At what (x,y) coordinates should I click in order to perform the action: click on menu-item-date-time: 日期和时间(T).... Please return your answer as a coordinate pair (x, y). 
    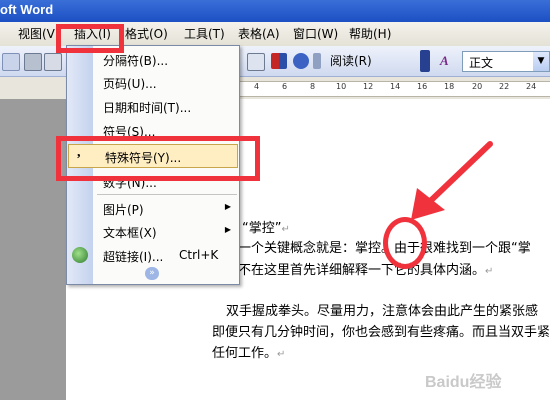
    Looking at the image, I should click on (153, 106).